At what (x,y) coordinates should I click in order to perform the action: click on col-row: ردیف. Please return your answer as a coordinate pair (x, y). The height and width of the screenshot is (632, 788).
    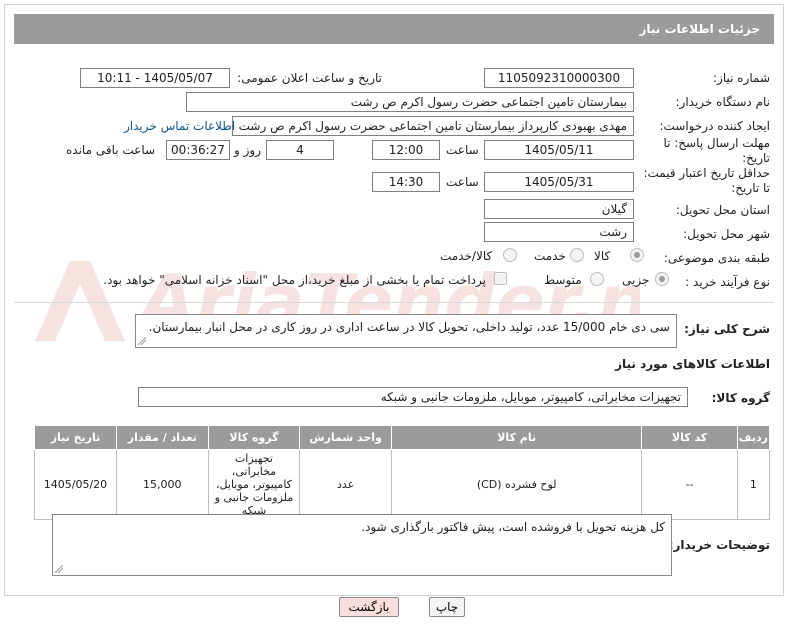
    Looking at the image, I should click on (753, 437).